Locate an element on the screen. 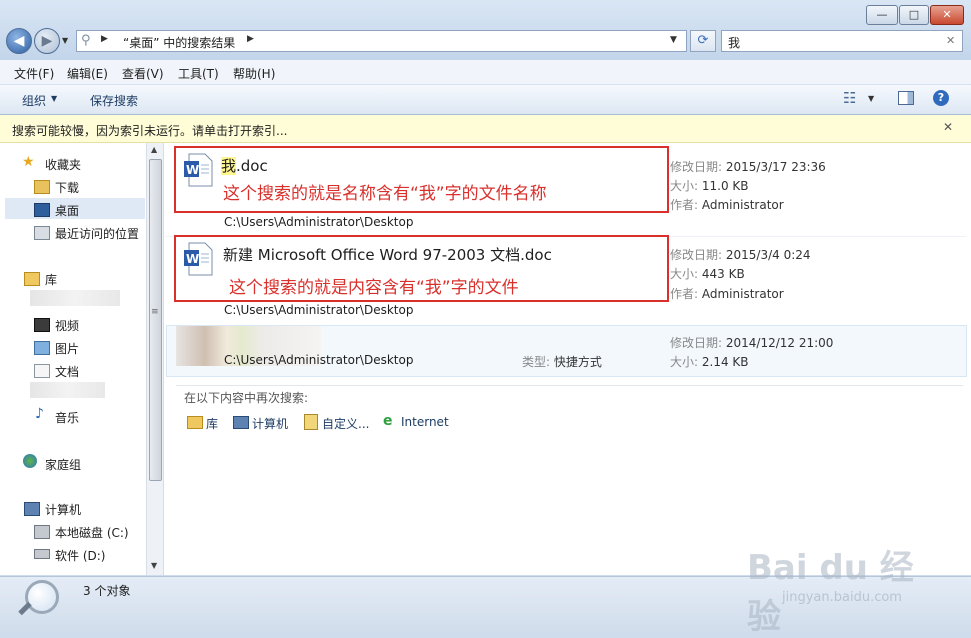  close-button: ✕ is located at coordinates (947, 15).